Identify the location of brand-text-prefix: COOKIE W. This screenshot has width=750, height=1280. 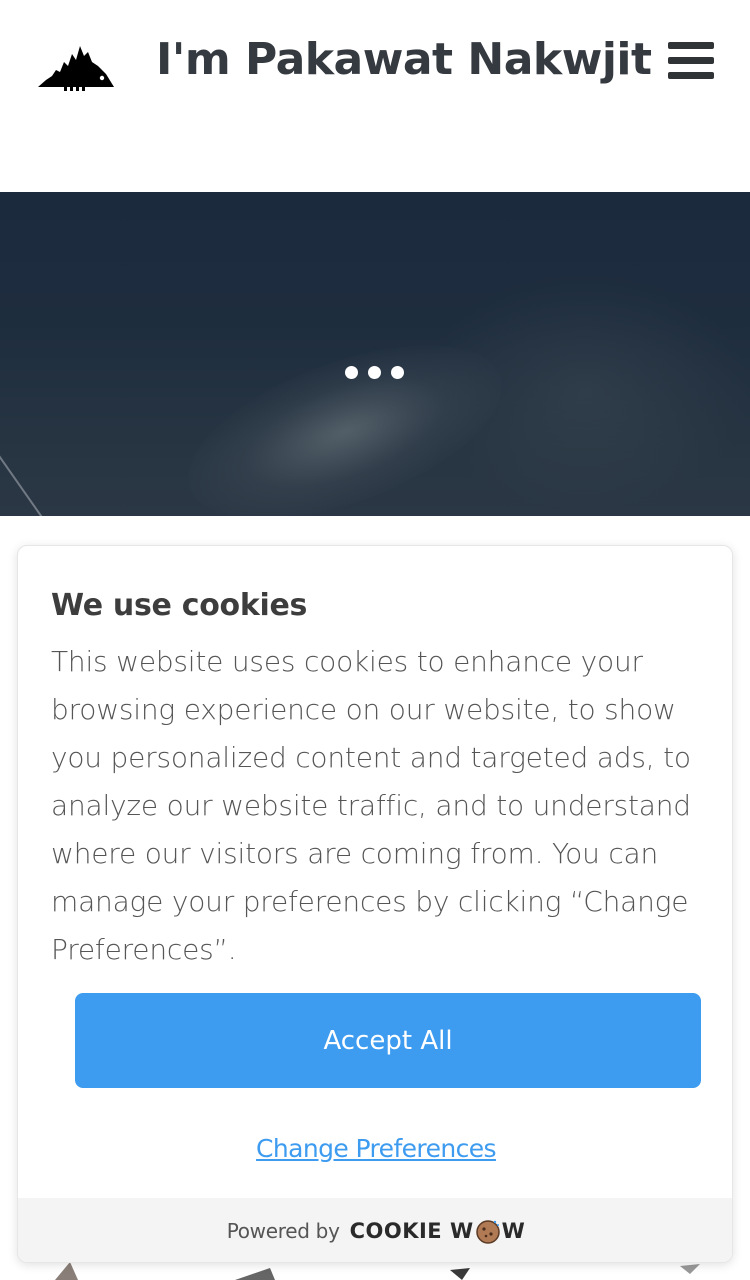
(411, 1231).